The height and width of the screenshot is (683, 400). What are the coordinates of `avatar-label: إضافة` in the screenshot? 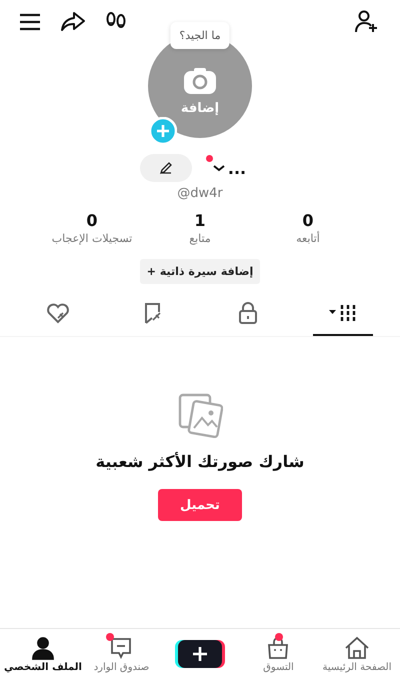 It's located at (200, 108).